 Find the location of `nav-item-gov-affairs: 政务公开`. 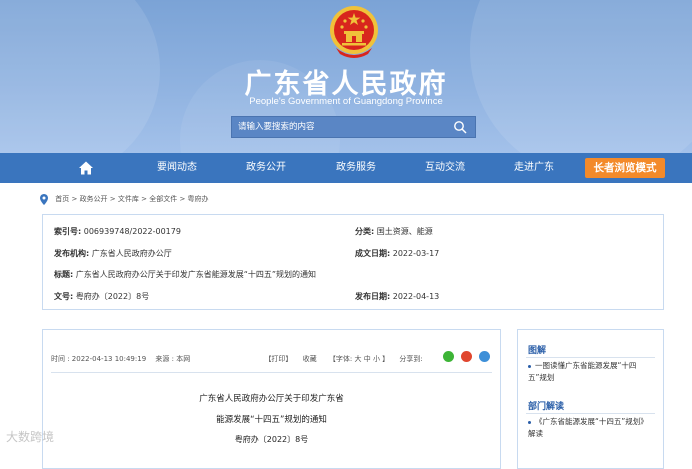

nav-item-gov-affairs: 政务公开 is located at coordinates (266, 168).